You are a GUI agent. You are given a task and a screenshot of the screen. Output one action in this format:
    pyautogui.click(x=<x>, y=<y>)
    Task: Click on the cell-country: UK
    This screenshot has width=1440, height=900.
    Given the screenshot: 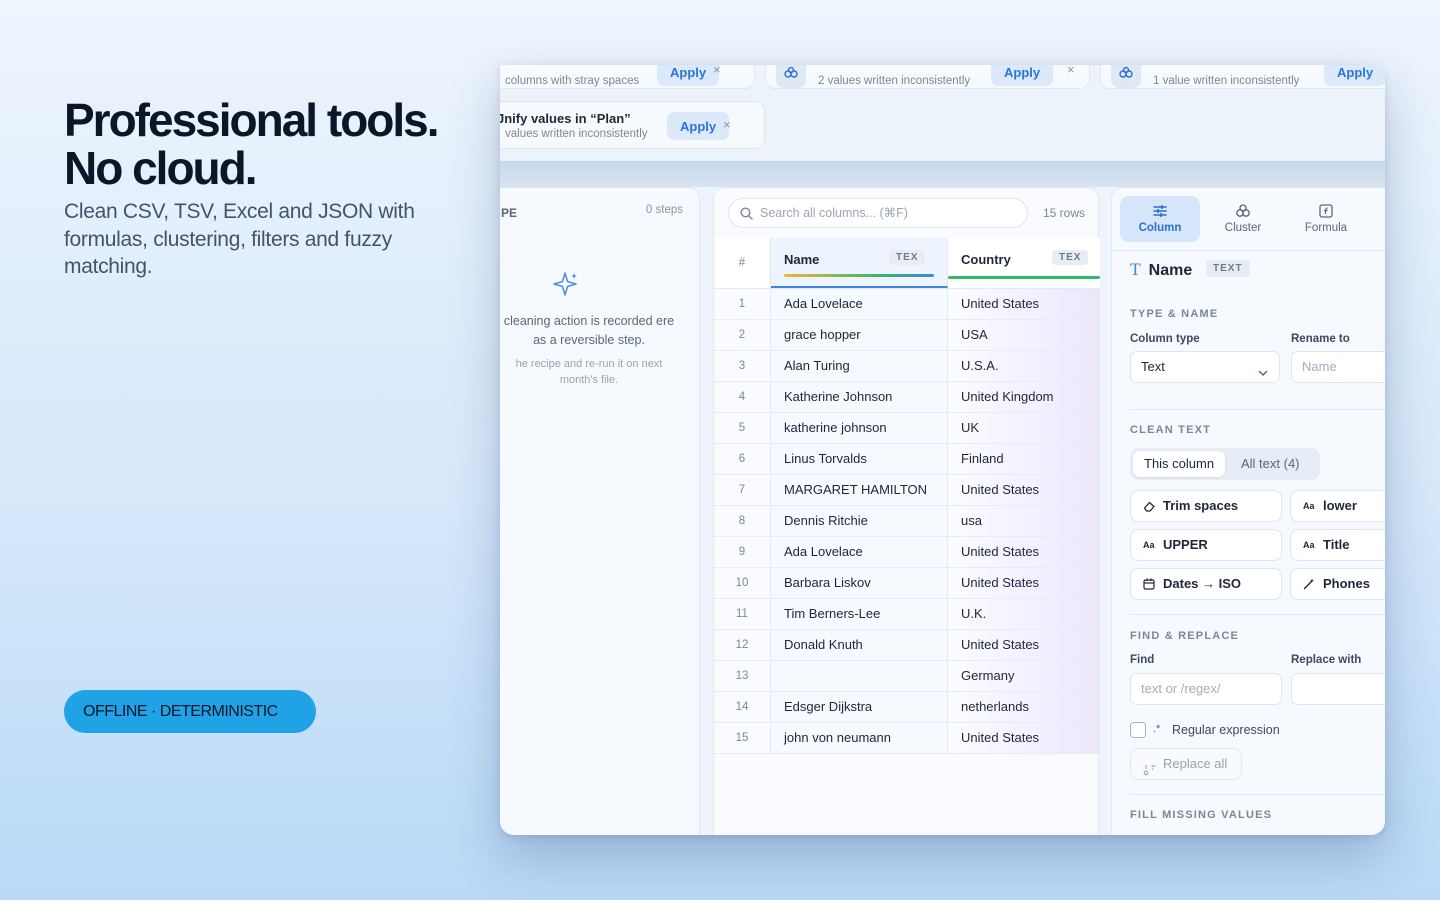 What is the action you would take?
    pyautogui.click(x=1024, y=428)
    